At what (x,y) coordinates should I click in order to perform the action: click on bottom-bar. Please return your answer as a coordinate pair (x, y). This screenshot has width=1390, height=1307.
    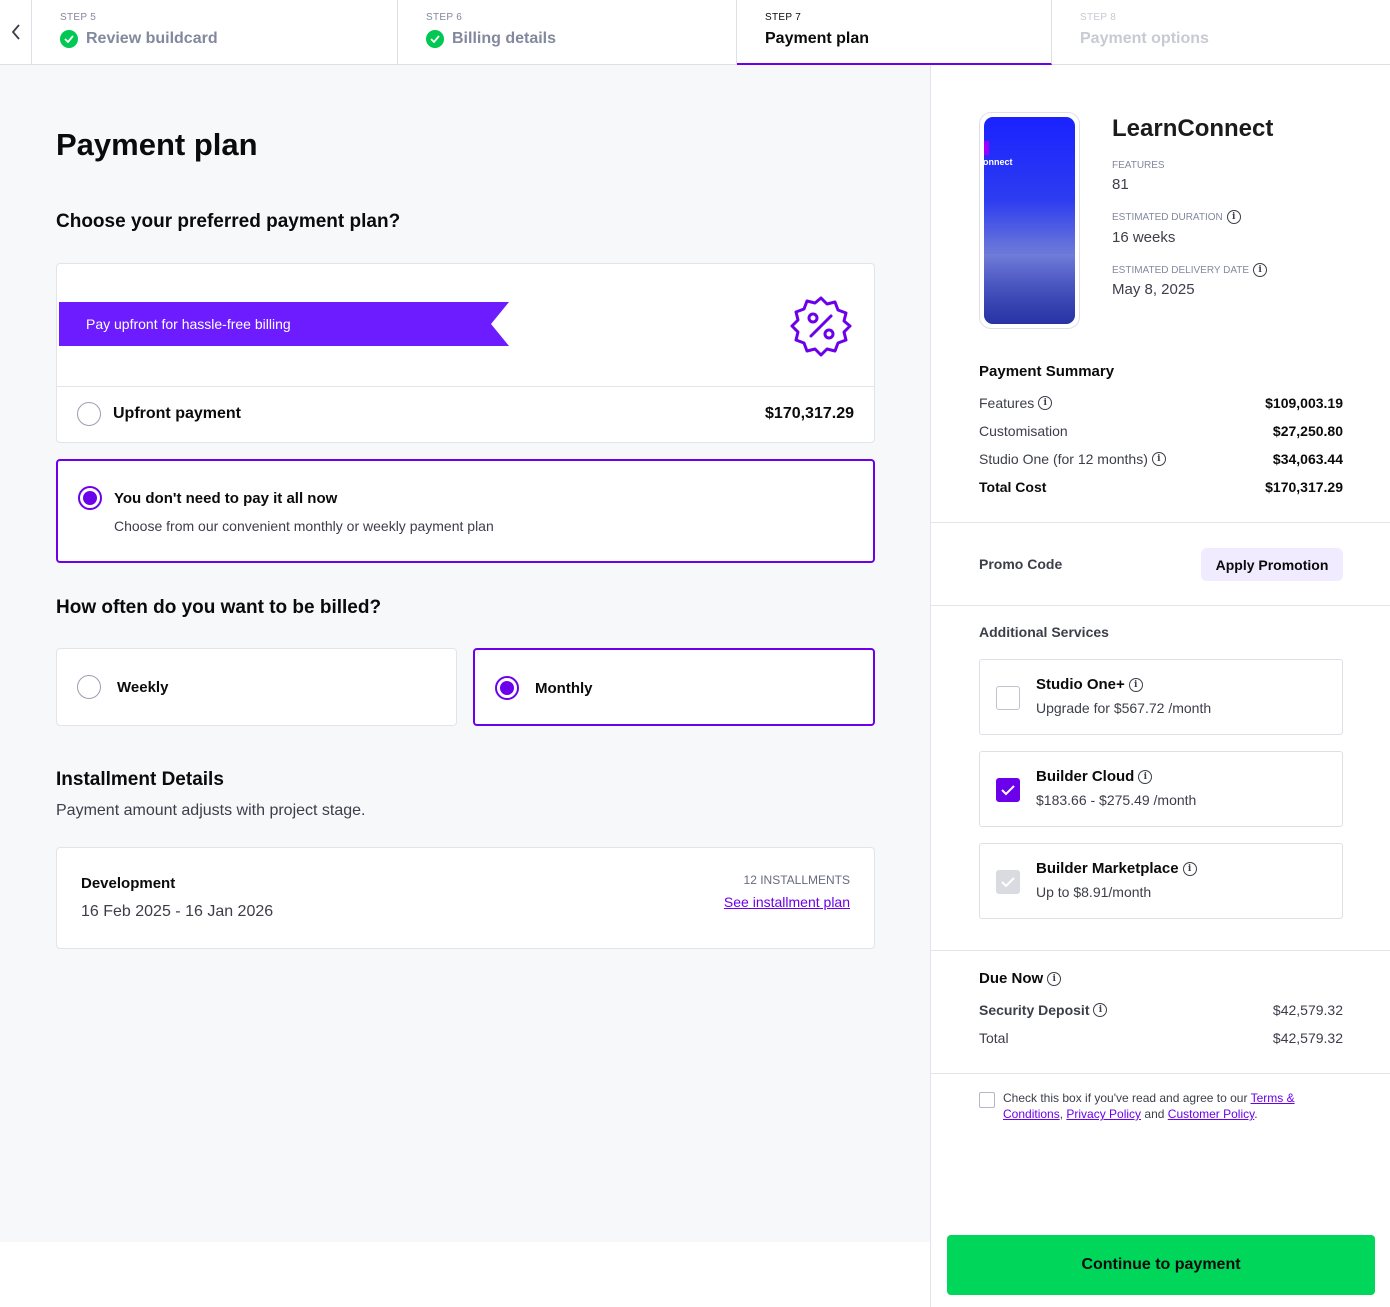
    Looking at the image, I should click on (465, 1274).